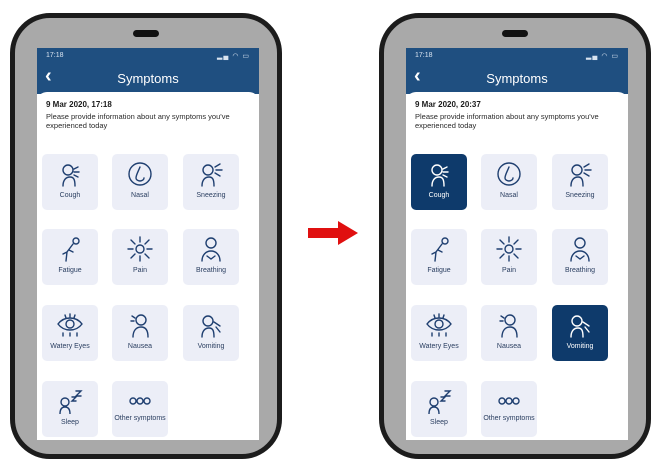 The image size is (653, 467). What do you see at coordinates (448, 104) in the screenshot?
I see `entry-date: 9 Mar 2020, 20:37` at bounding box center [448, 104].